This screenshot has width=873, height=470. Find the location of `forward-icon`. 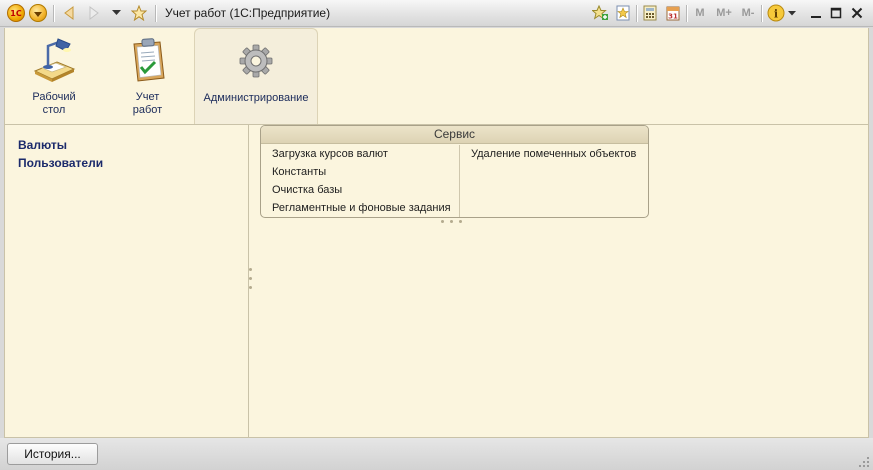

forward-icon is located at coordinates (94, 13).